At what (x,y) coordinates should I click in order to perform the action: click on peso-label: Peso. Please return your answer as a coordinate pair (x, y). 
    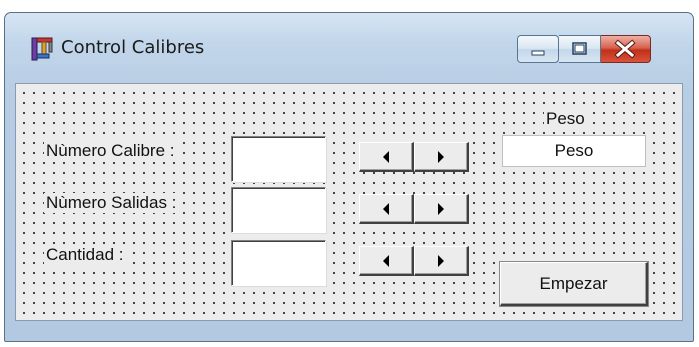
    Looking at the image, I should click on (565, 119).